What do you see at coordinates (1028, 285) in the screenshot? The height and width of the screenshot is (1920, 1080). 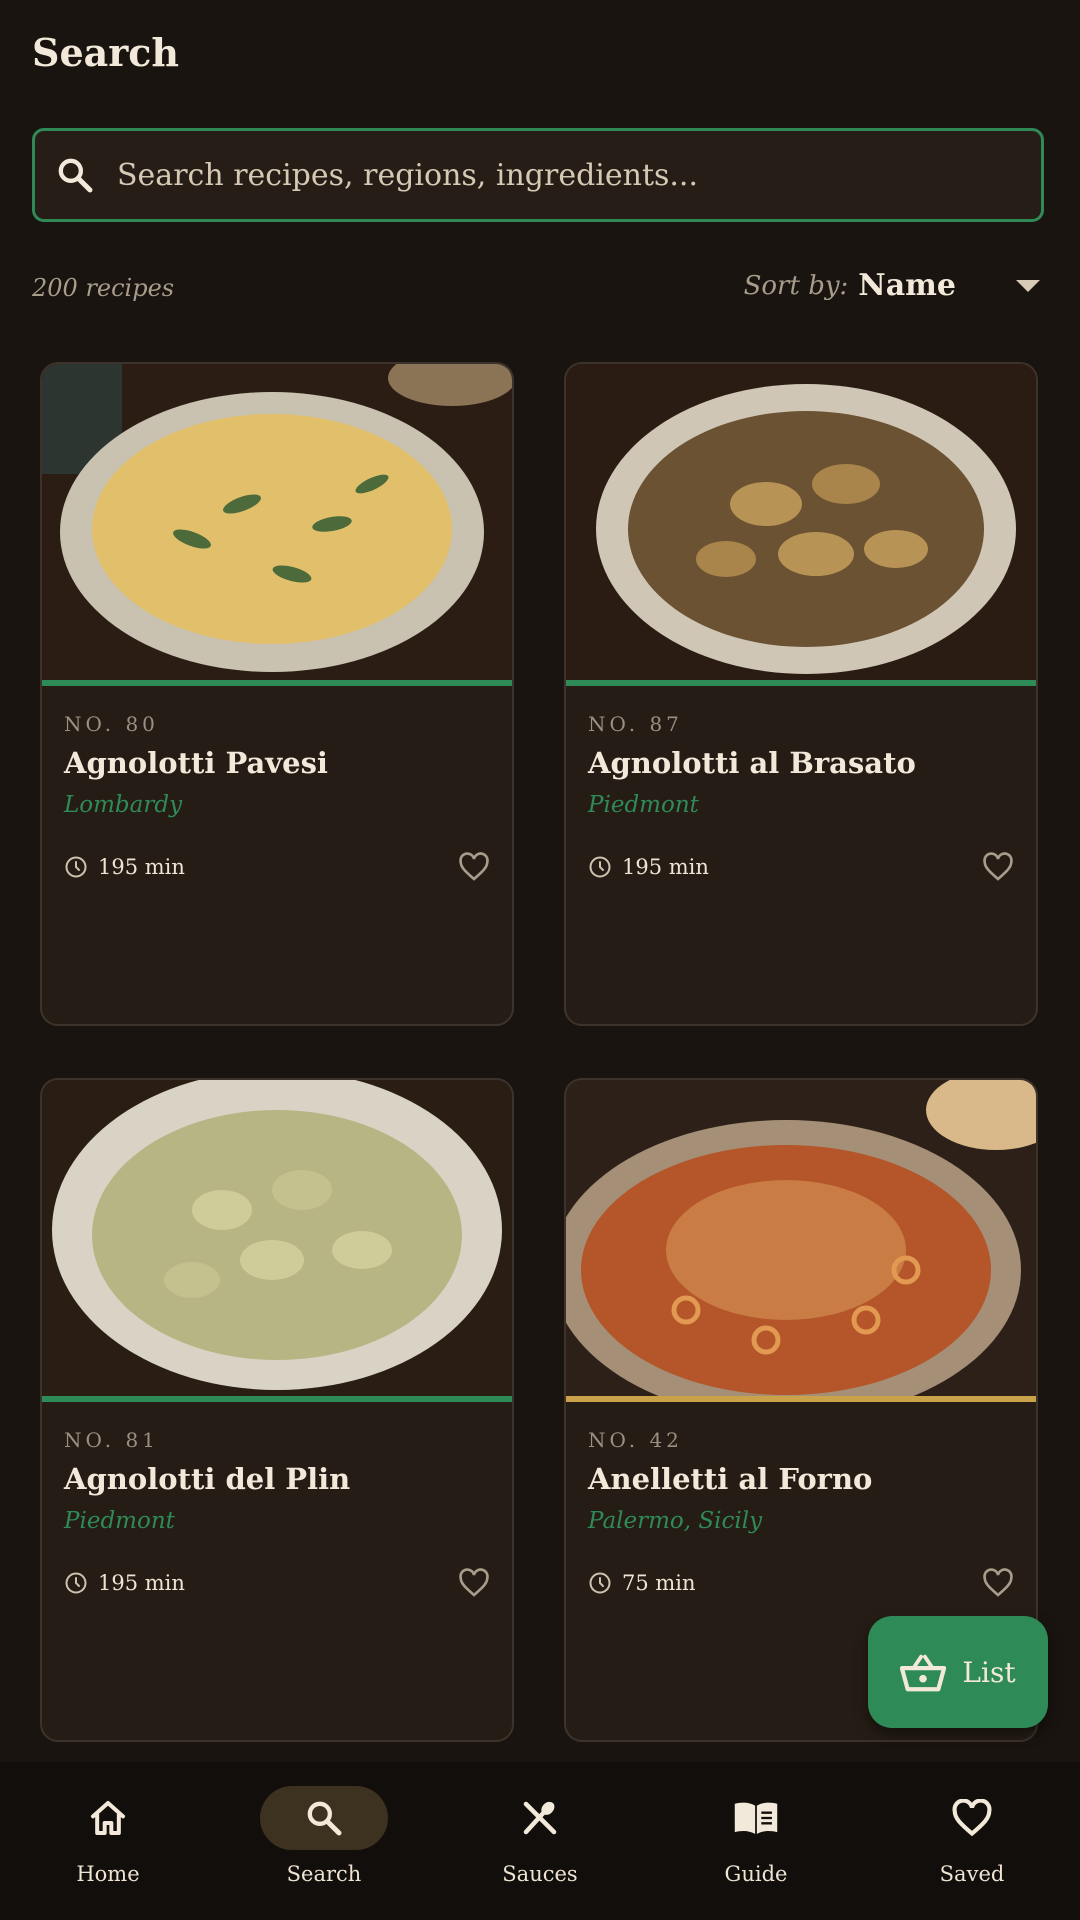 I see `chevron-down-icon` at bounding box center [1028, 285].